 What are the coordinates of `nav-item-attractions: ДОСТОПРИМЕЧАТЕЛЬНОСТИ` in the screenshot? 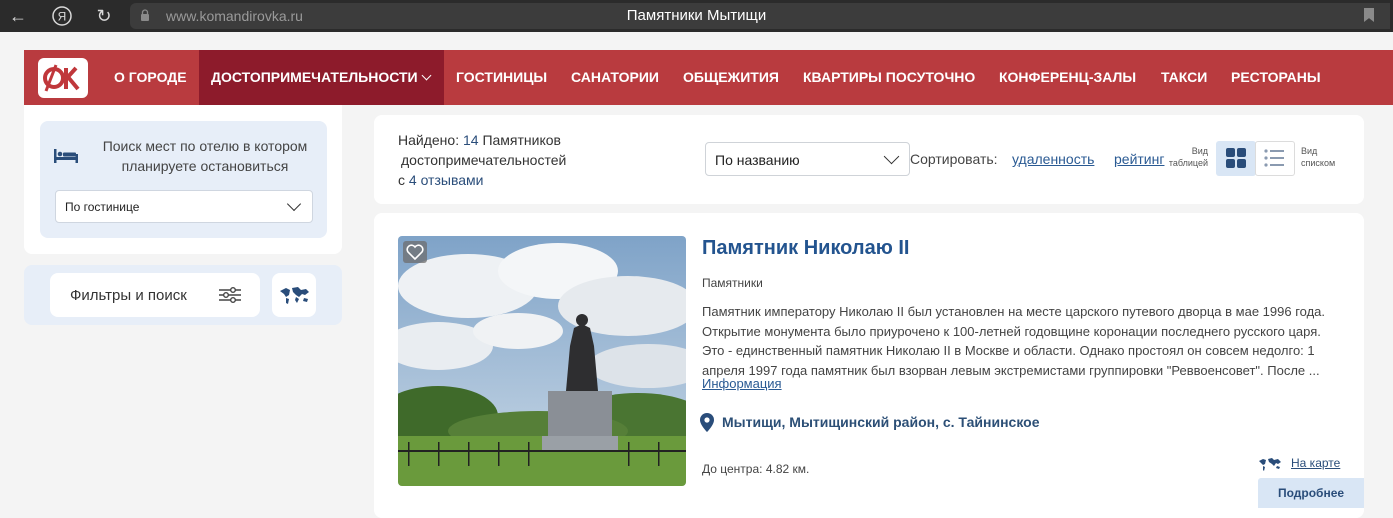 It's located at (321, 77).